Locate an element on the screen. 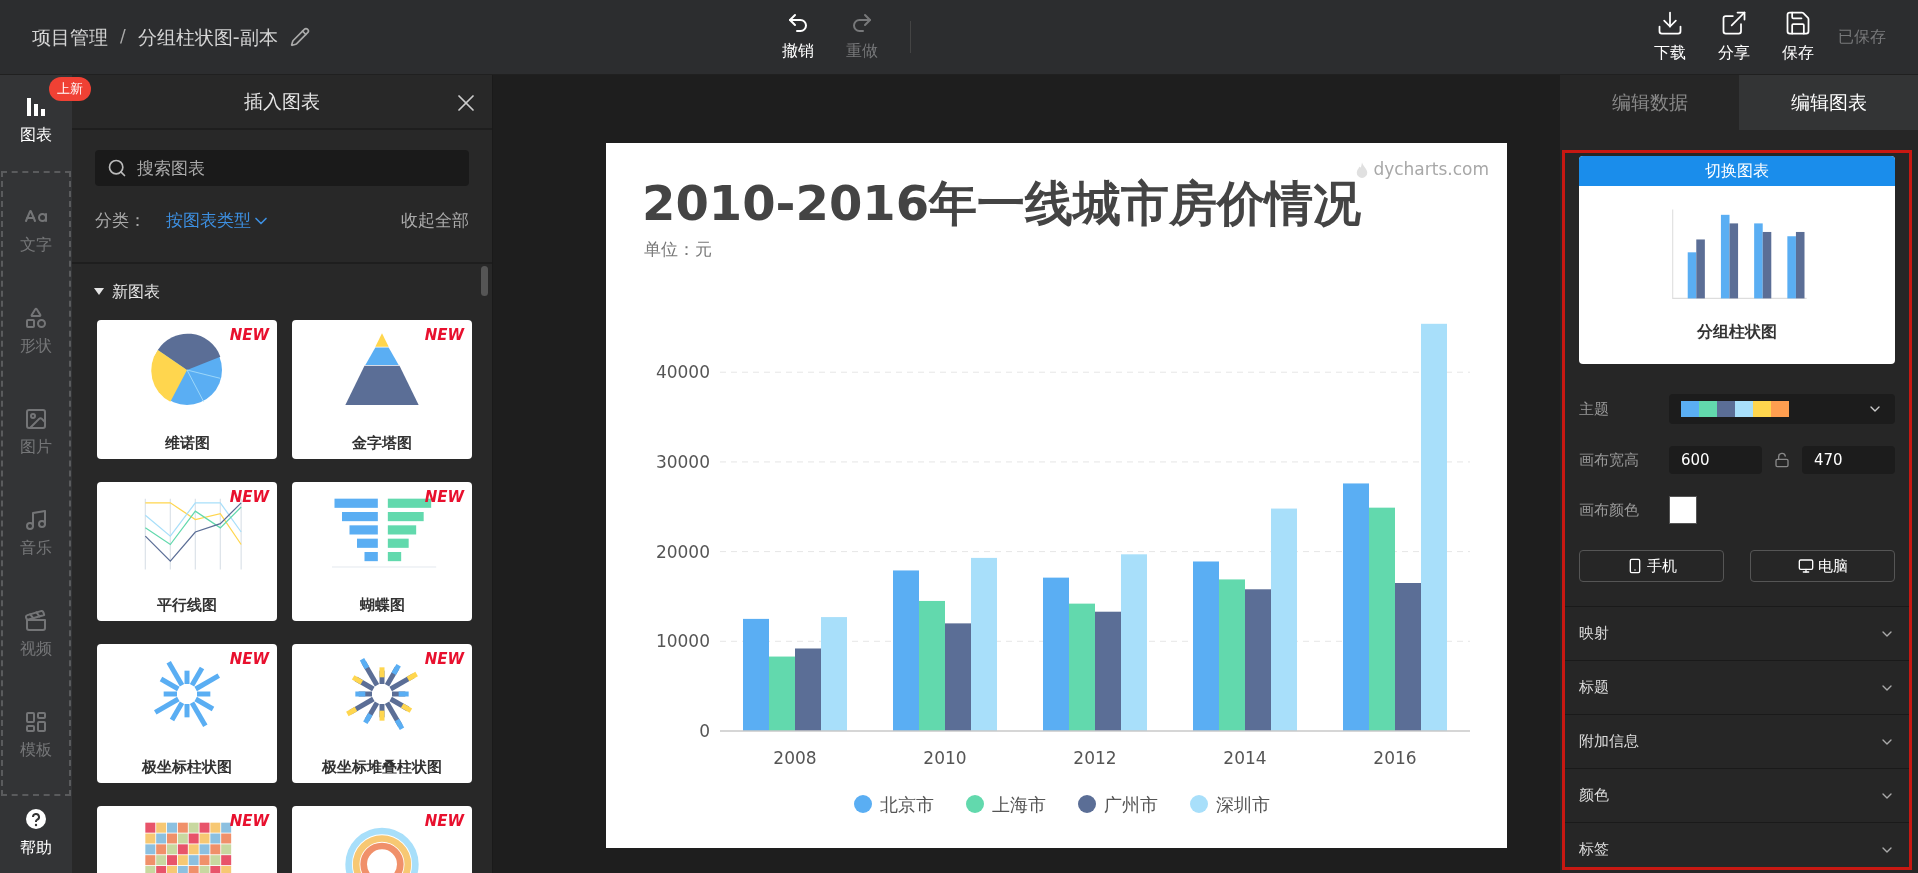 This screenshot has height=873, width=1918. device-button: 手机 is located at coordinates (1651, 566).